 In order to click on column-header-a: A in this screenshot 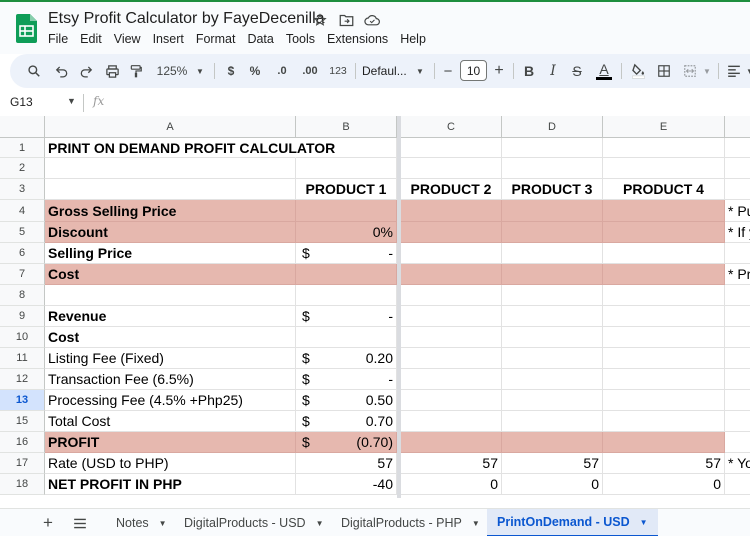, I will do `click(170, 127)`.